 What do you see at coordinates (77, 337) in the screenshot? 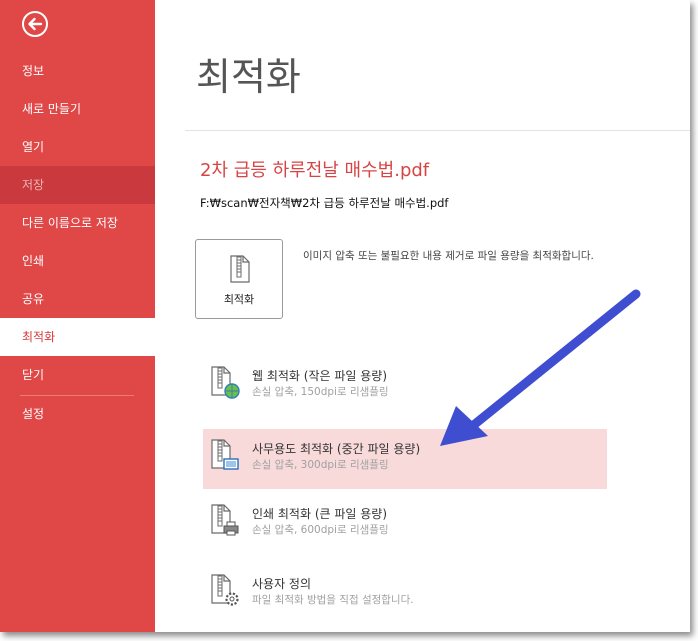
I see `sidebar-item-optimize: 최적화` at bounding box center [77, 337].